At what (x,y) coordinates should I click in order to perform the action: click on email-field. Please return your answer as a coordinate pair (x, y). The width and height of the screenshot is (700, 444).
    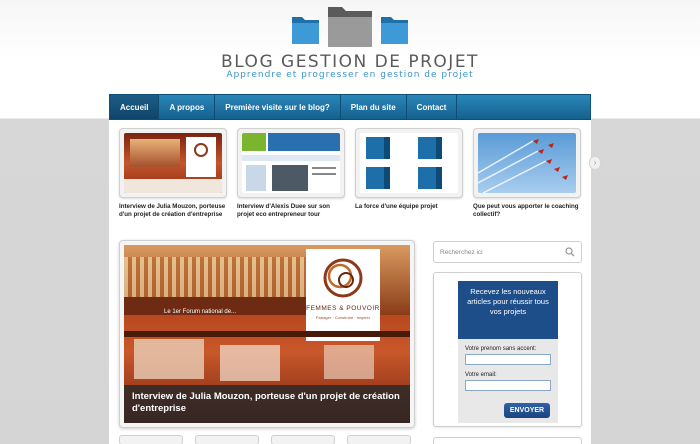
    Looking at the image, I should click on (508, 385).